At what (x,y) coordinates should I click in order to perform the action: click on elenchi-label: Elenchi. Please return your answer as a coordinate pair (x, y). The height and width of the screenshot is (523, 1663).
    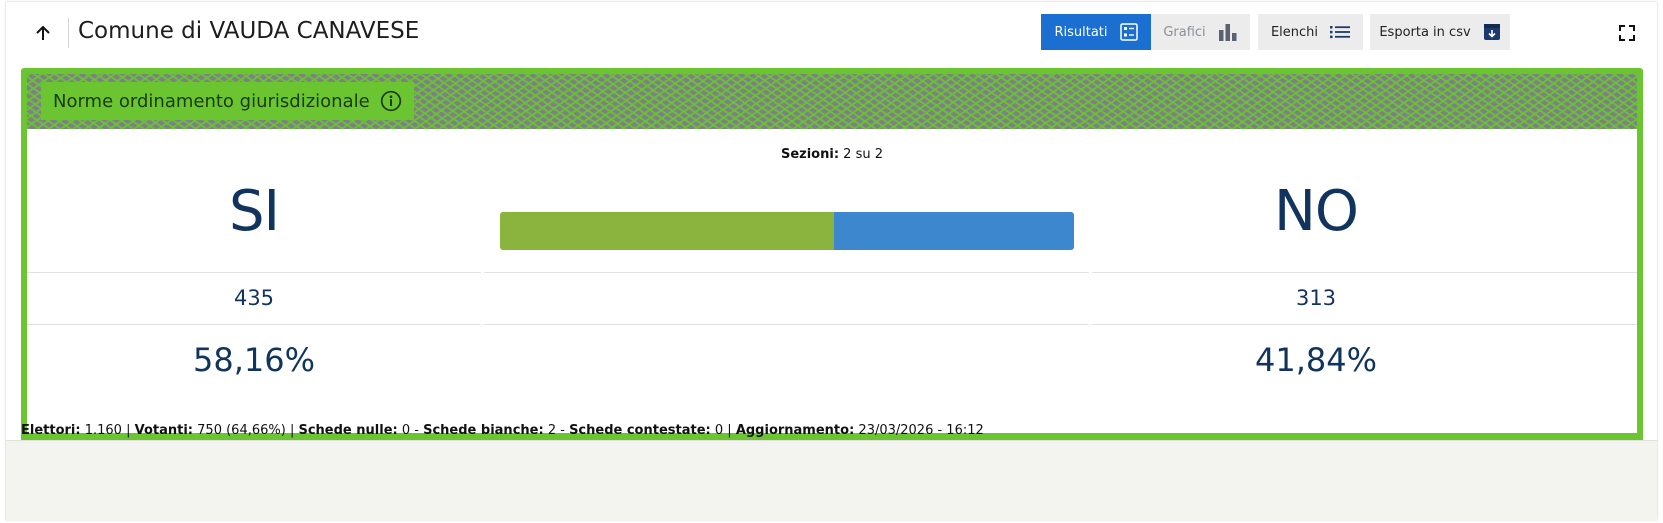
    Looking at the image, I should click on (1294, 32).